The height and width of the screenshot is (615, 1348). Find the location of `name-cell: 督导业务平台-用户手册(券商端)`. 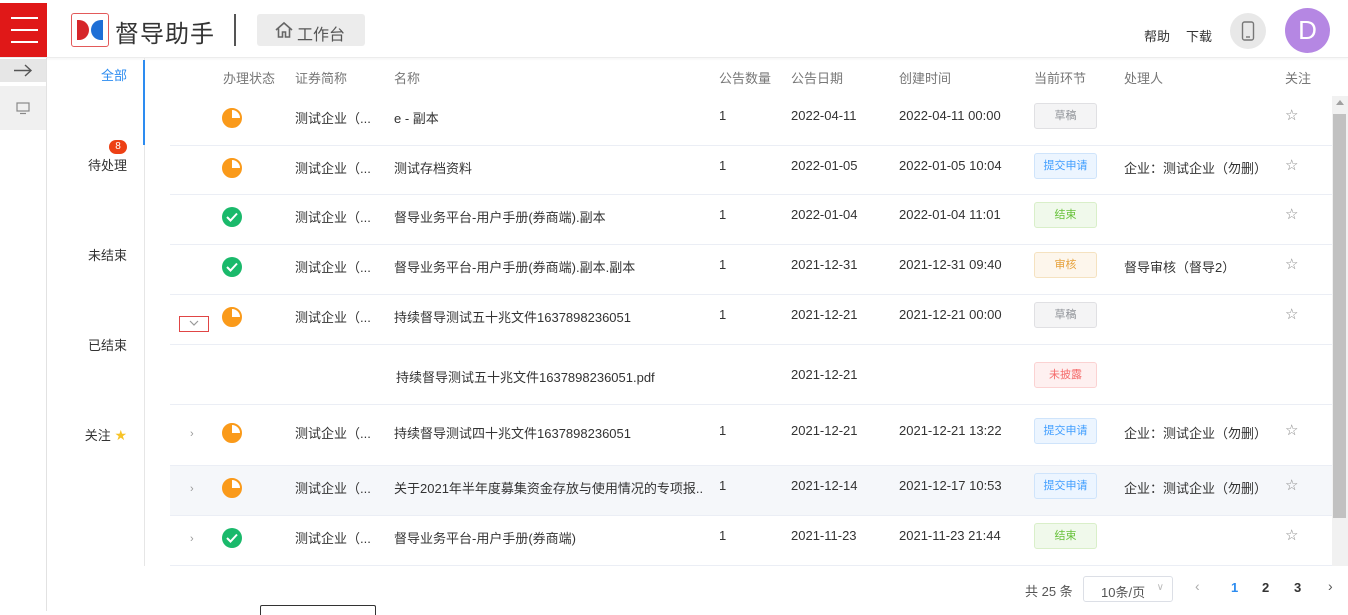

name-cell: 督导业务平台-用户手册(券商端) is located at coordinates (485, 537).